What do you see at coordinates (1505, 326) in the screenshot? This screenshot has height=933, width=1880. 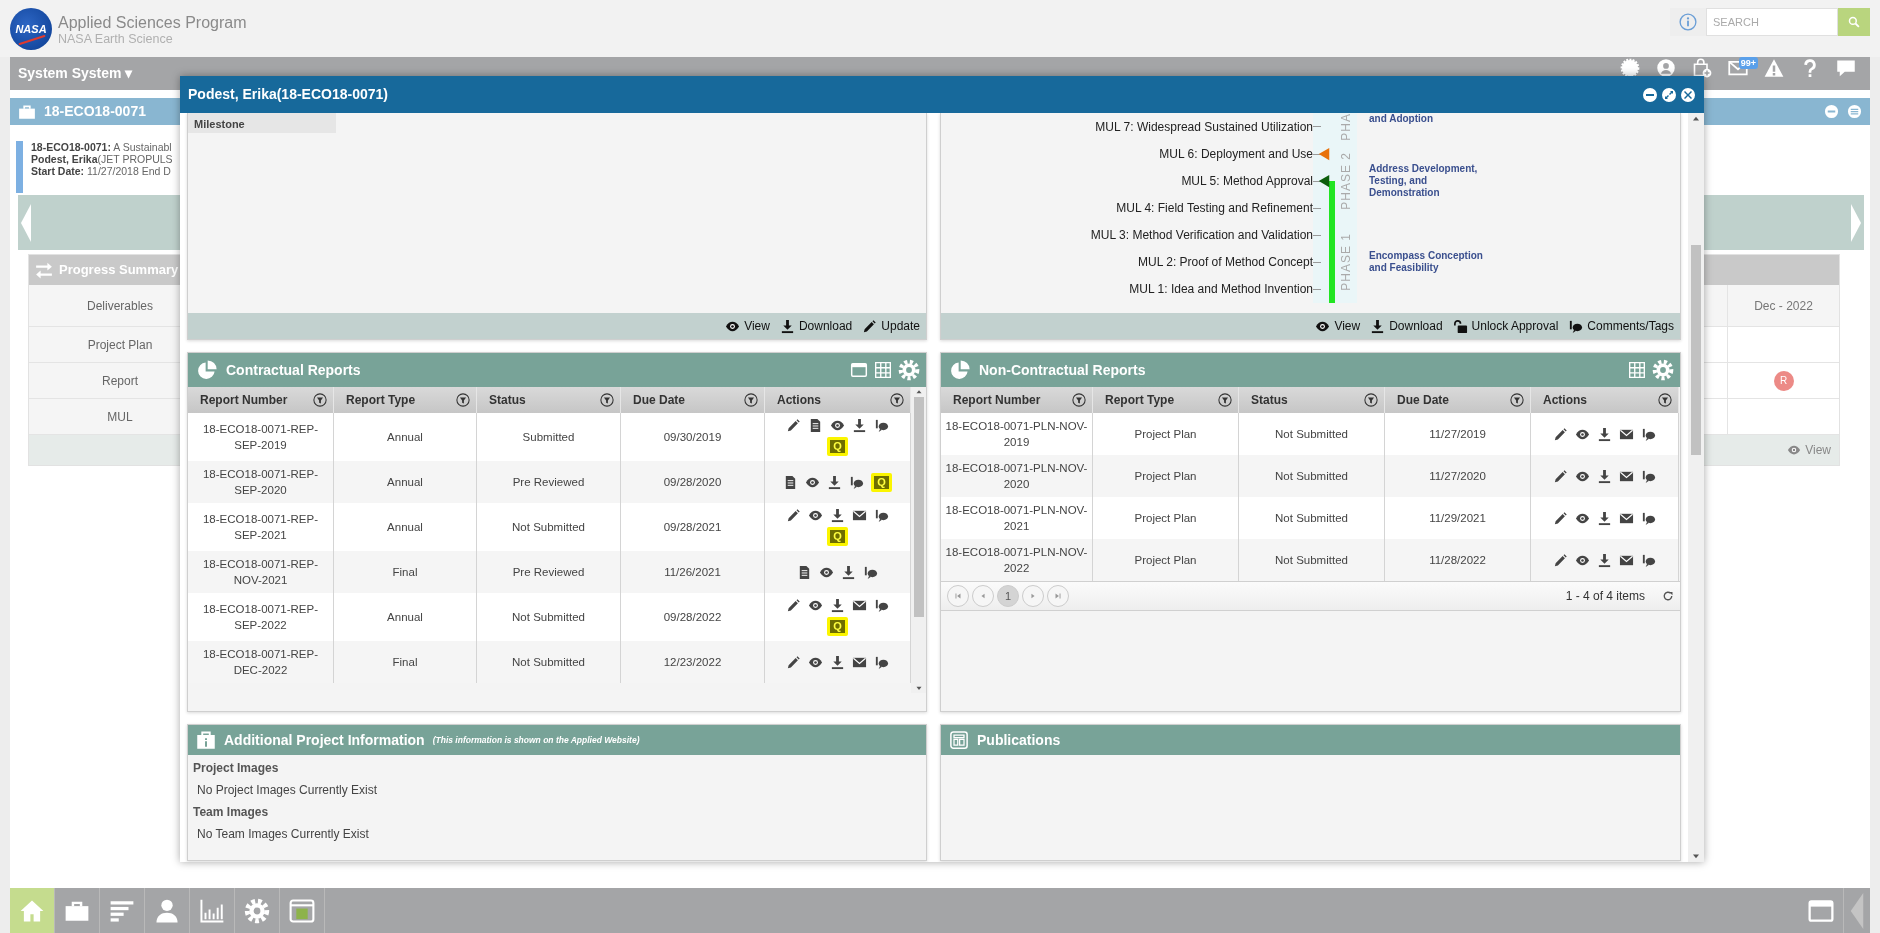 I see `unlock-link: Unlock Approval` at bounding box center [1505, 326].